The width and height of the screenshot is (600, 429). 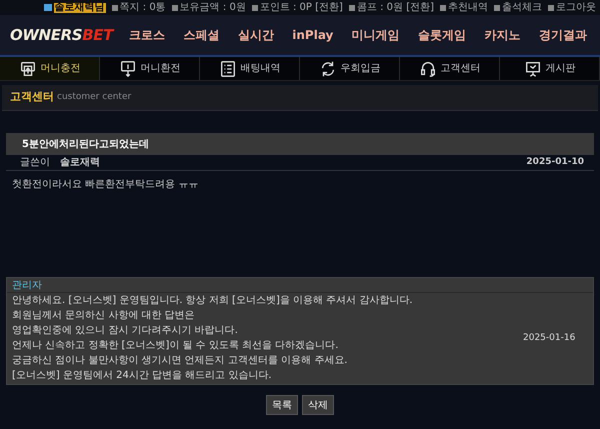 I want to click on top-bar-link: 출석체크, so click(x=522, y=7).